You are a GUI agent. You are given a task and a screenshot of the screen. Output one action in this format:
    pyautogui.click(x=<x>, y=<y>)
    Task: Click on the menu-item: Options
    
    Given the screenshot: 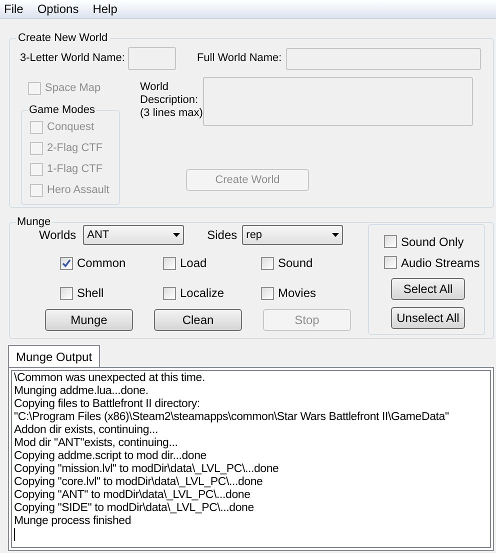 What is the action you would take?
    pyautogui.click(x=58, y=9)
    